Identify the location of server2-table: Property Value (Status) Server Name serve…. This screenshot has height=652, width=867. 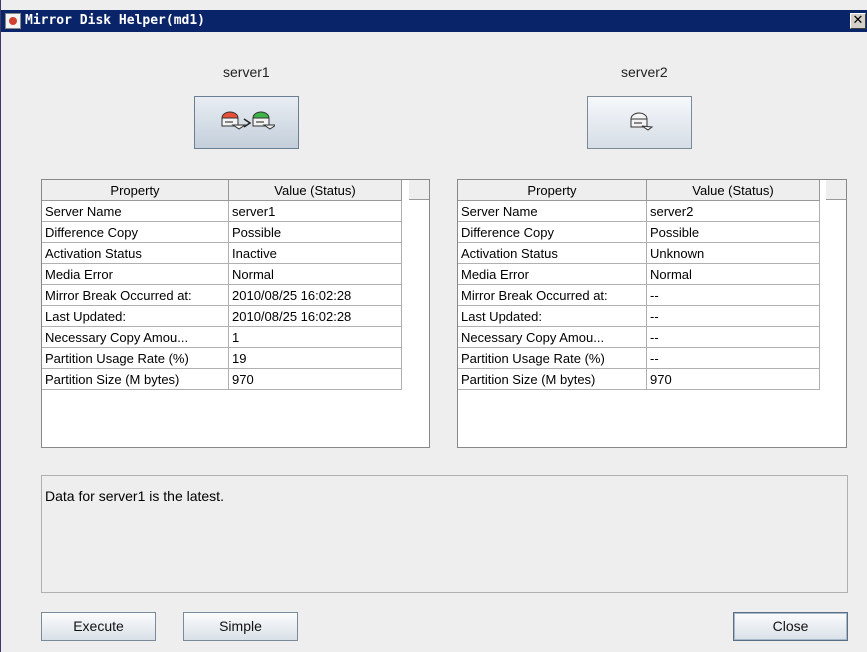
(639, 285).